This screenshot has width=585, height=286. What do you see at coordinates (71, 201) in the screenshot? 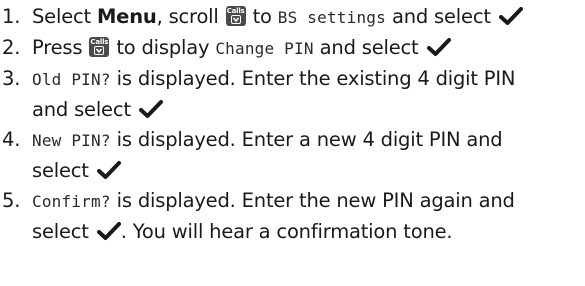
I see `lcd-text: Confirm?` at bounding box center [71, 201].